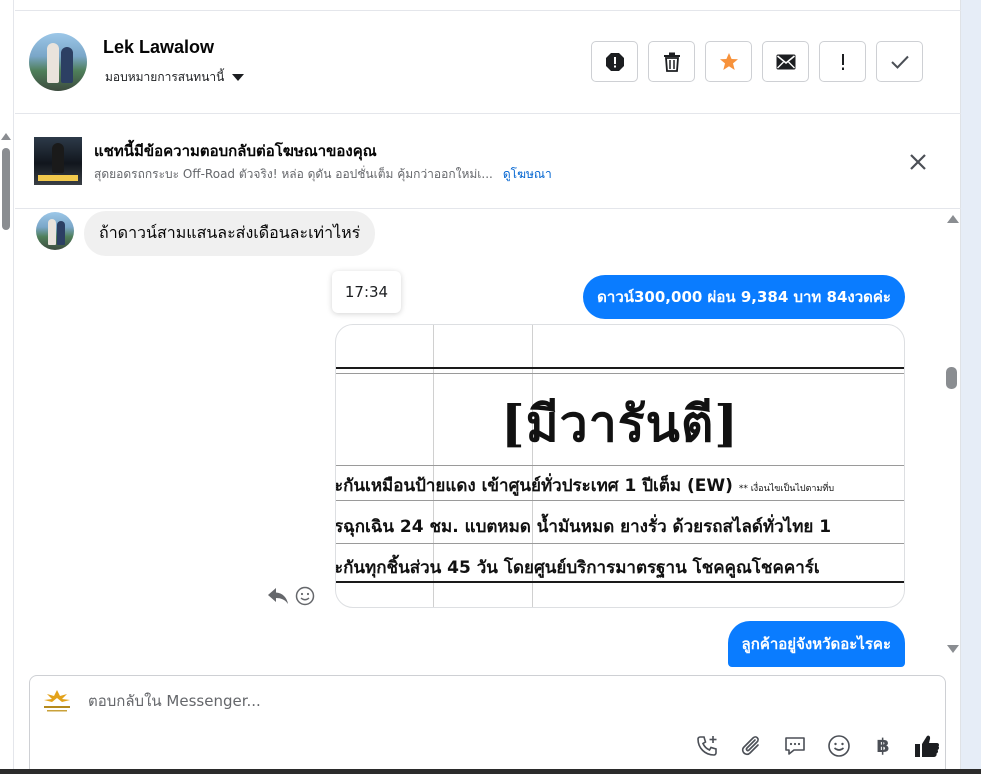 The height and width of the screenshot is (774, 981). Describe the element at coordinates (971, 387) in the screenshot. I see `right-panel-edge` at that location.